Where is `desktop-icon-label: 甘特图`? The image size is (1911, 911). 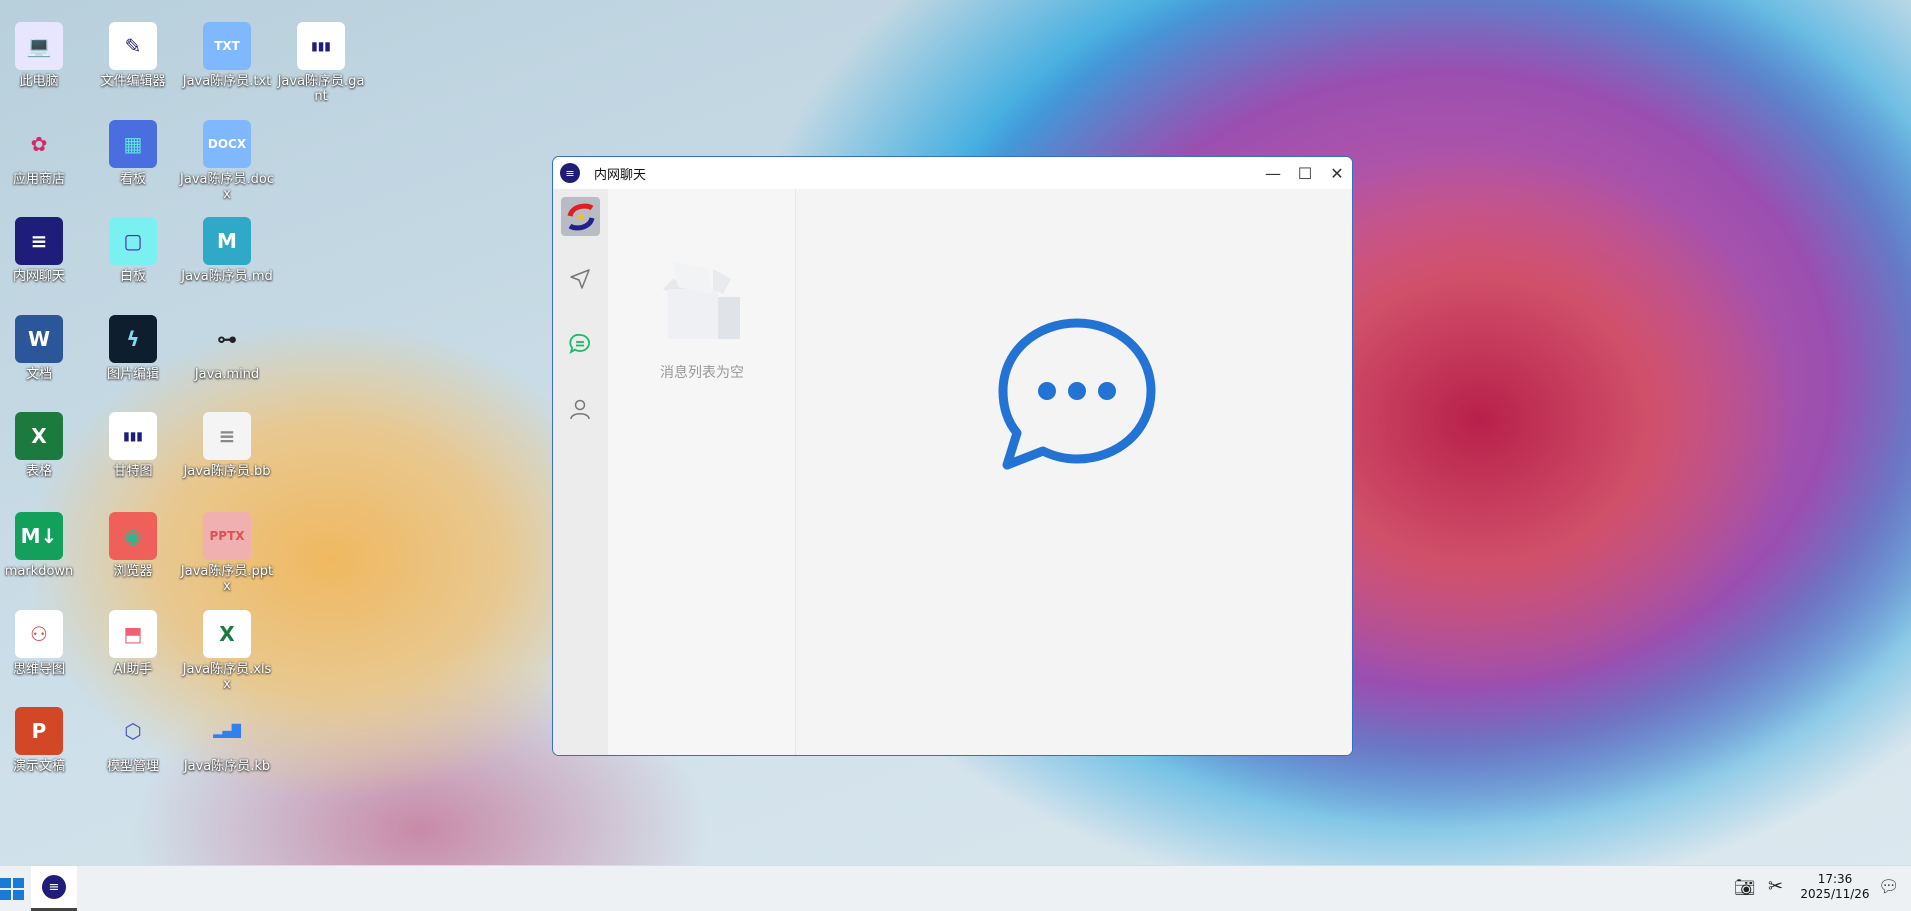
desktop-icon-label: 甘特图 is located at coordinates (133, 471).